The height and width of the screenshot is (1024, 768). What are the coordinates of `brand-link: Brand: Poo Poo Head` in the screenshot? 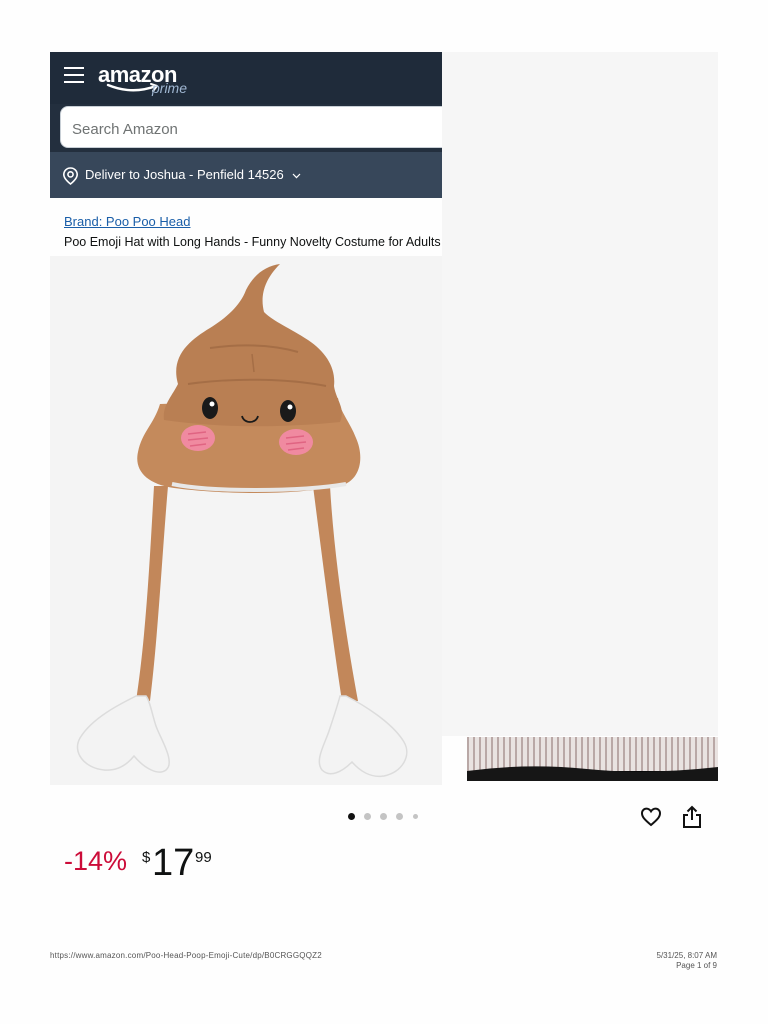 It's located at (127, 221).